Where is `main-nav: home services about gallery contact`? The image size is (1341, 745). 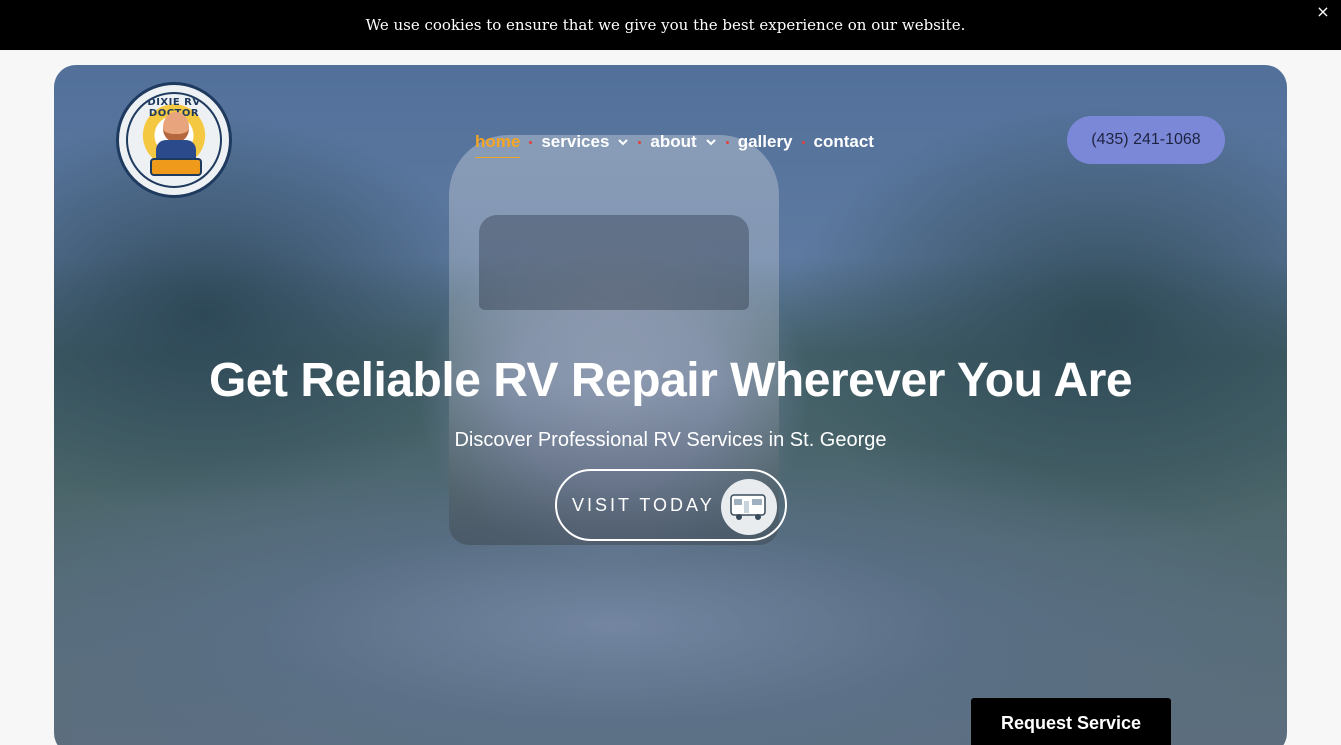 main-nav: home services about gallery contact is located at coordinates (674, 142).